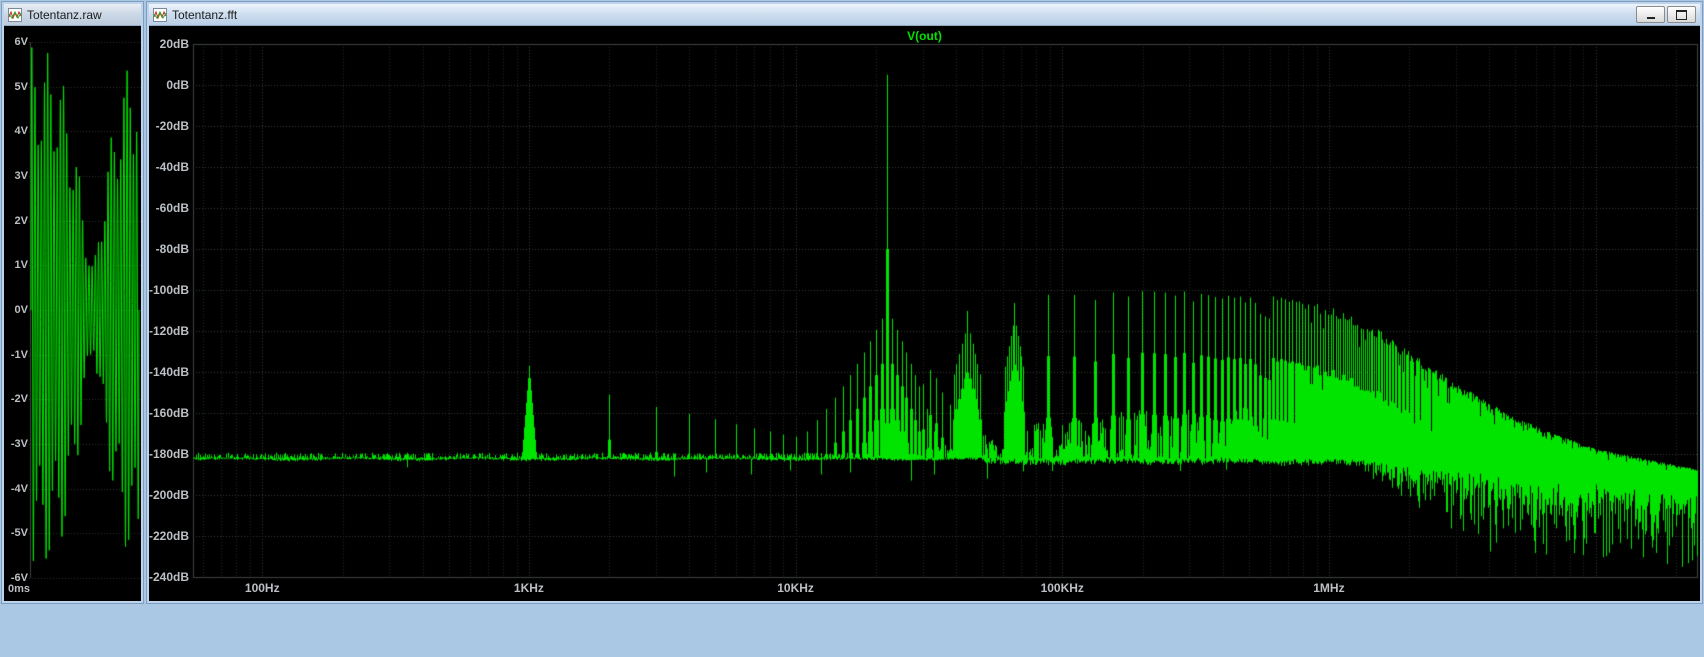 This screenshot has height=657, width=1704. I want to click on titlebar-totentanz-fft: Totentanz.fft, so click(924, 15).